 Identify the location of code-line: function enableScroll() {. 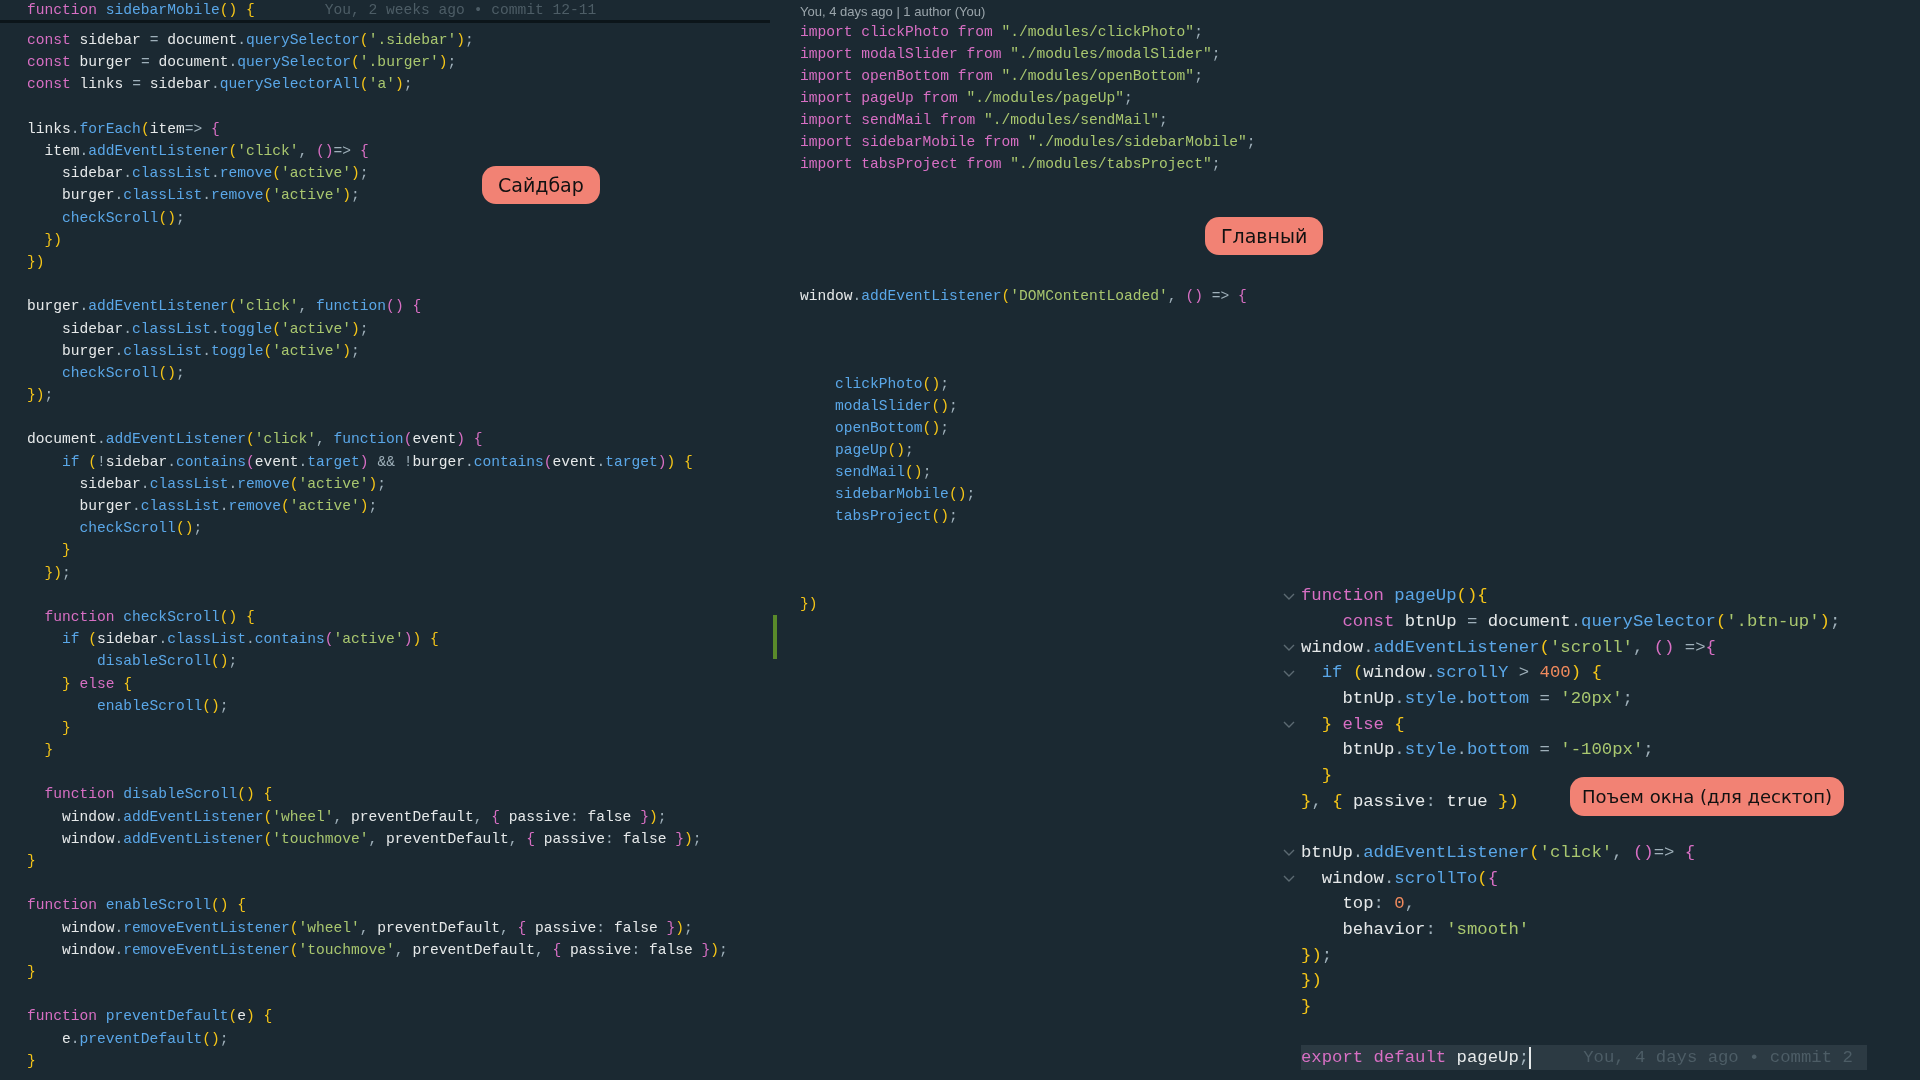
(136, 905).